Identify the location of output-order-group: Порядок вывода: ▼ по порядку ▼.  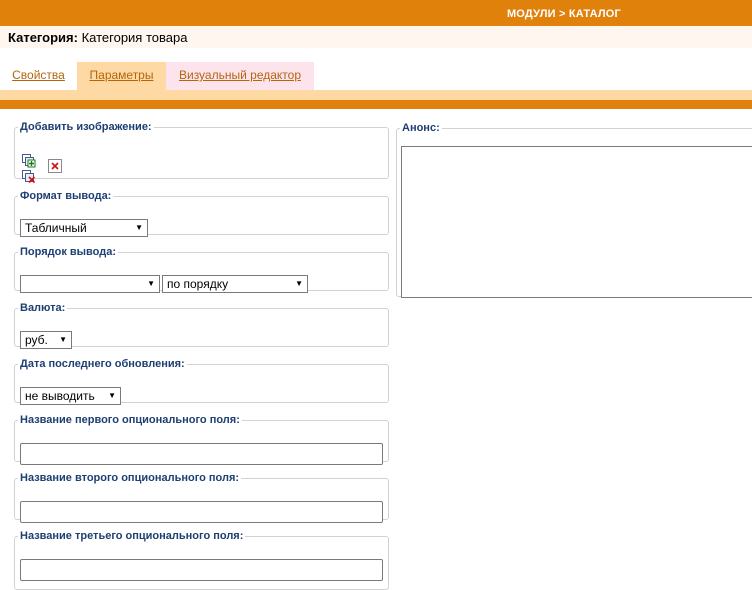
(201, 269).